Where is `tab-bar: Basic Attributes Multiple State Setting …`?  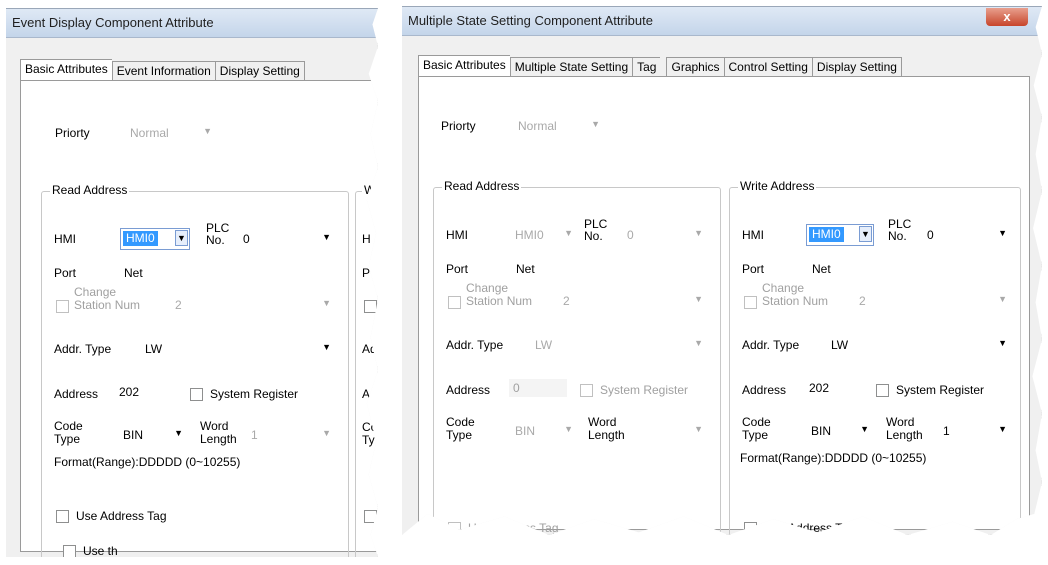 tab-bar: Basic Attributes Multiple State Setting … is located at coordinates (660, 66).